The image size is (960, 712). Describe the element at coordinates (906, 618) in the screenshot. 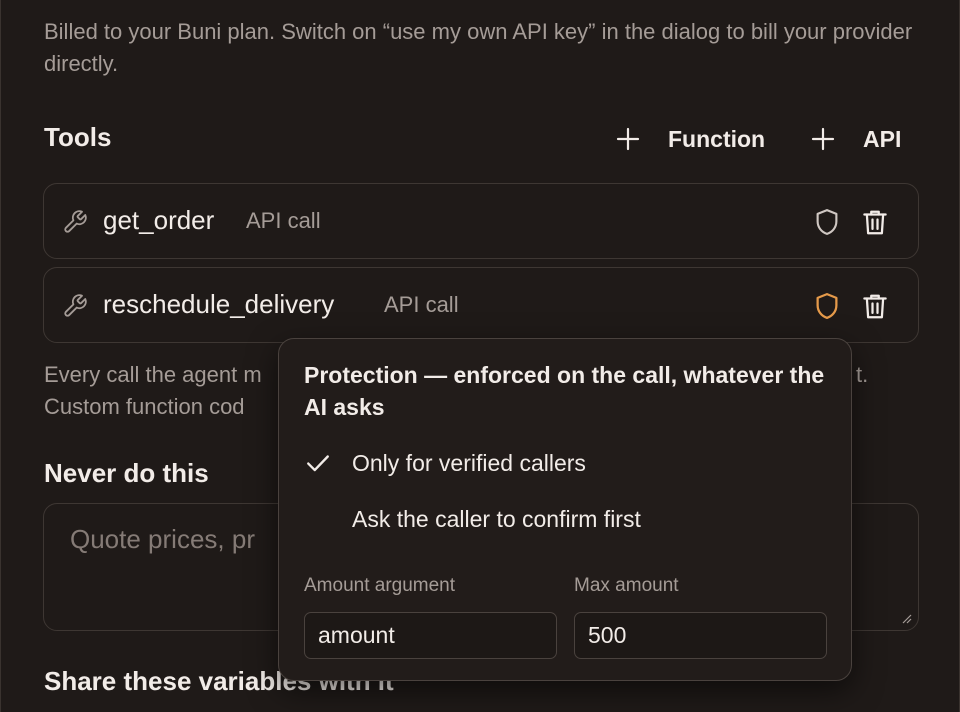

I see `resize-grip-icon` at that location.